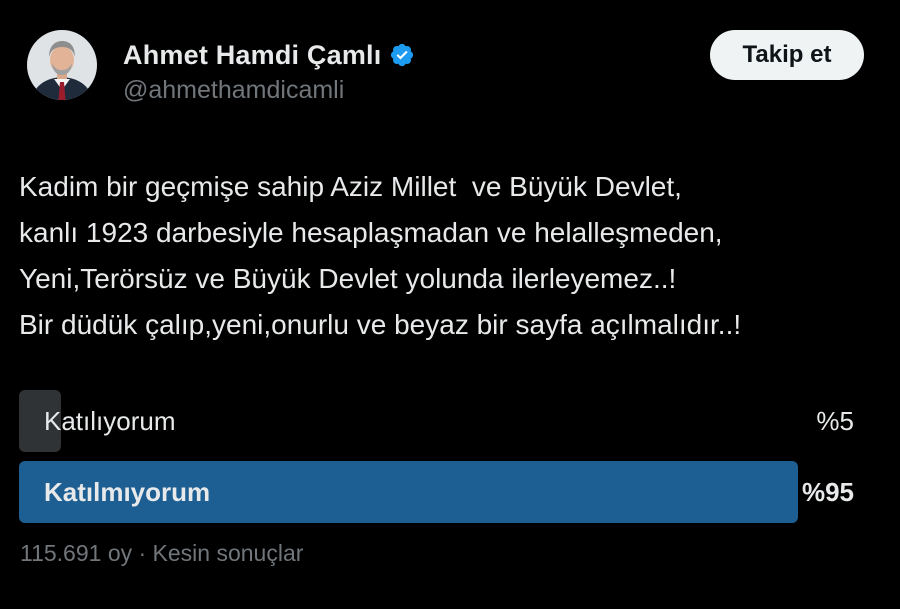 The image size is (900, 609). I want to click on poll-option-disagree: Katılmıyorum %95, so click(441, 492).